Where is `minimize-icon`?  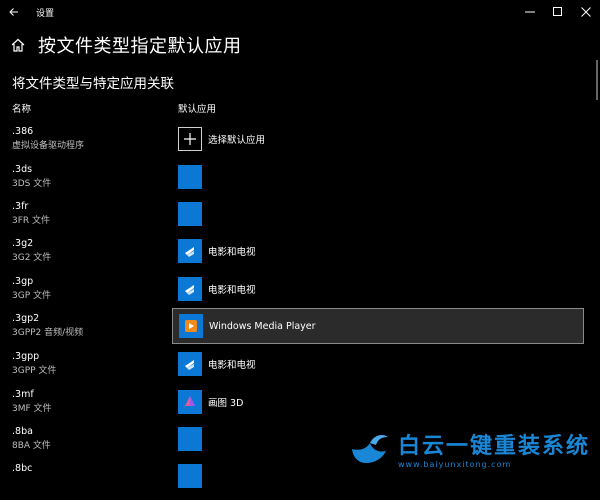 minimize-icon is located at coordinates (530, 12).